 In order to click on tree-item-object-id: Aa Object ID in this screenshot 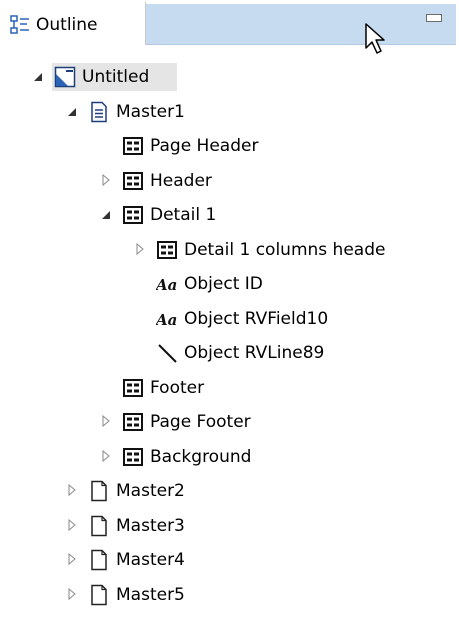, I will do `click(229, 284)`.